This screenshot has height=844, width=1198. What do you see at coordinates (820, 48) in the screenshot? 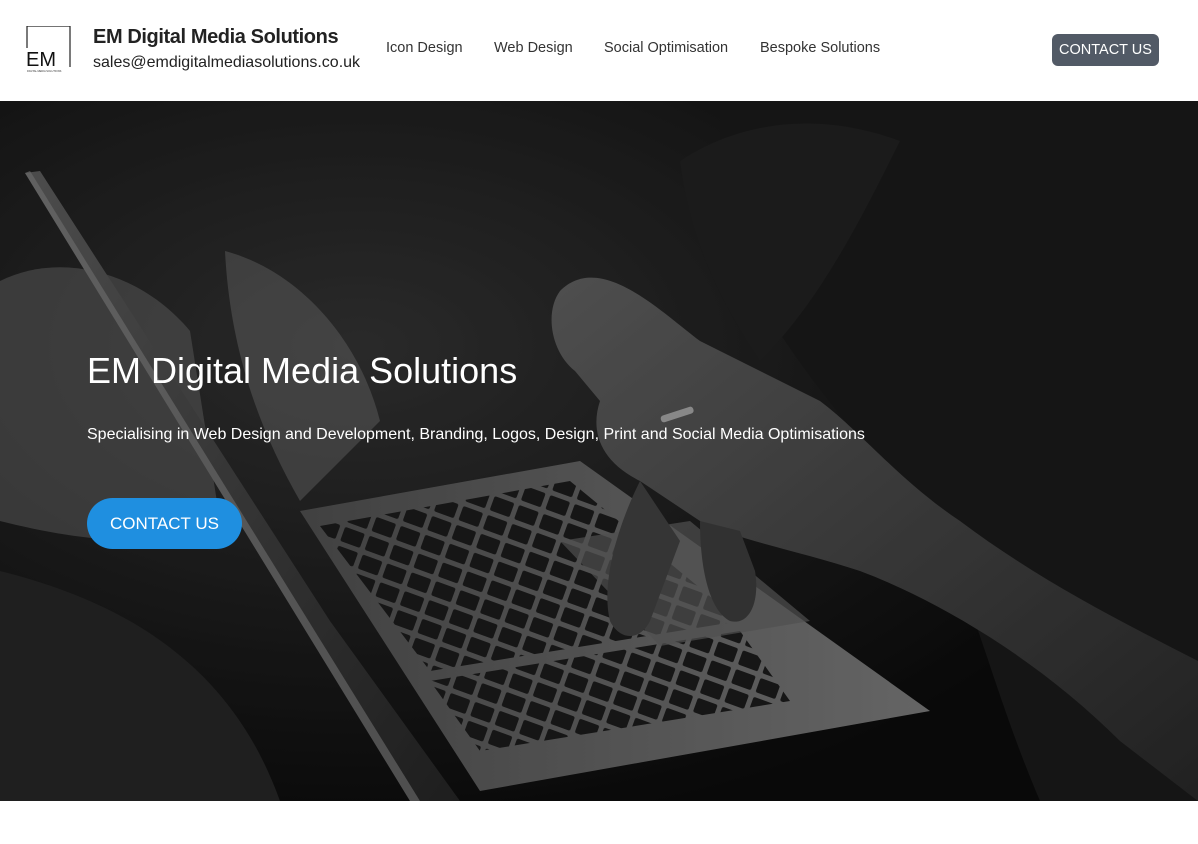
I see `nav-item-bespoke-solutions: Bespoke Solutions` at bounding box center [820, 48].